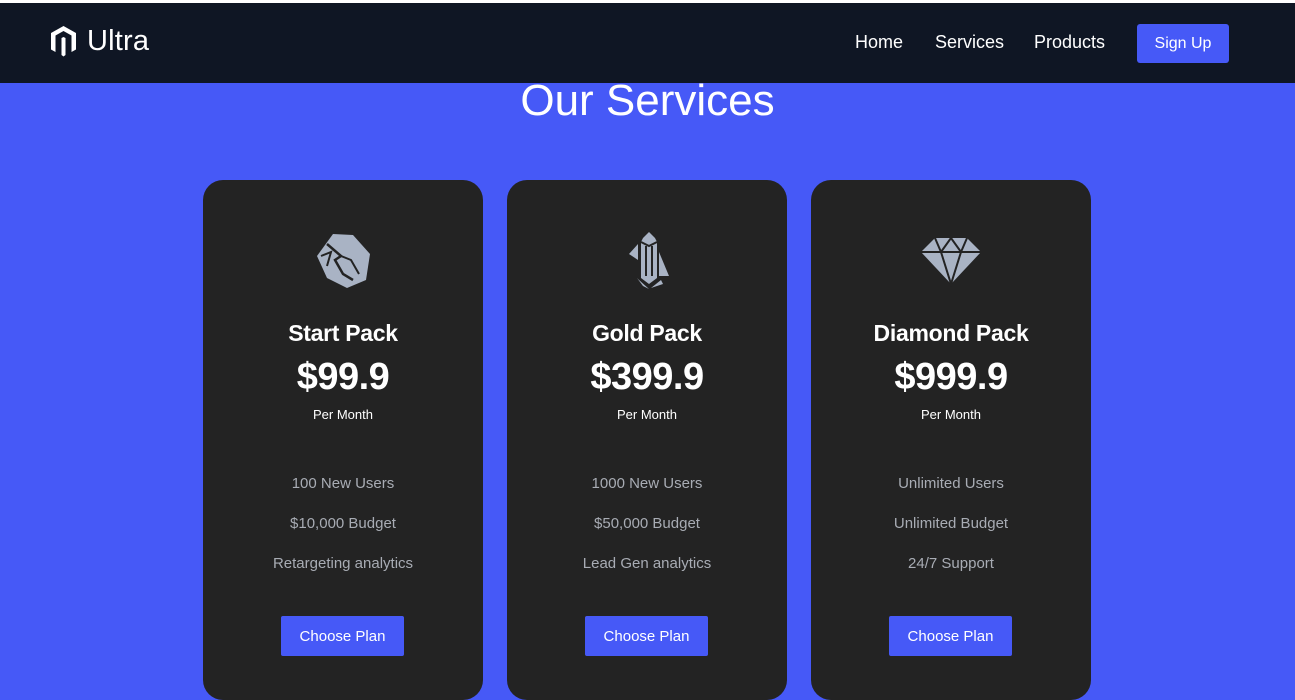 The image size is (1295, 700). What do you see at coordinates (647, 563) in the screenshot?
I see `plan-feature: Lead Gen analytics` at bounding box center [647, 563].